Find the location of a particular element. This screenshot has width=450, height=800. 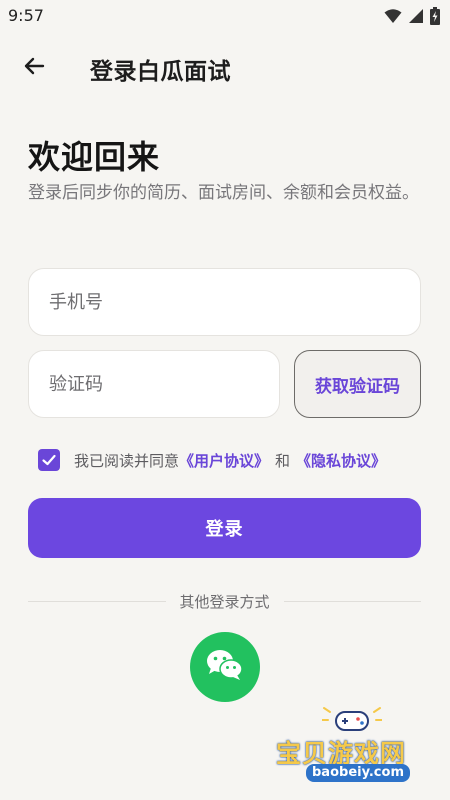

agreement-prefix: 我已阅读并同意 is located at coordinates (127, 460).